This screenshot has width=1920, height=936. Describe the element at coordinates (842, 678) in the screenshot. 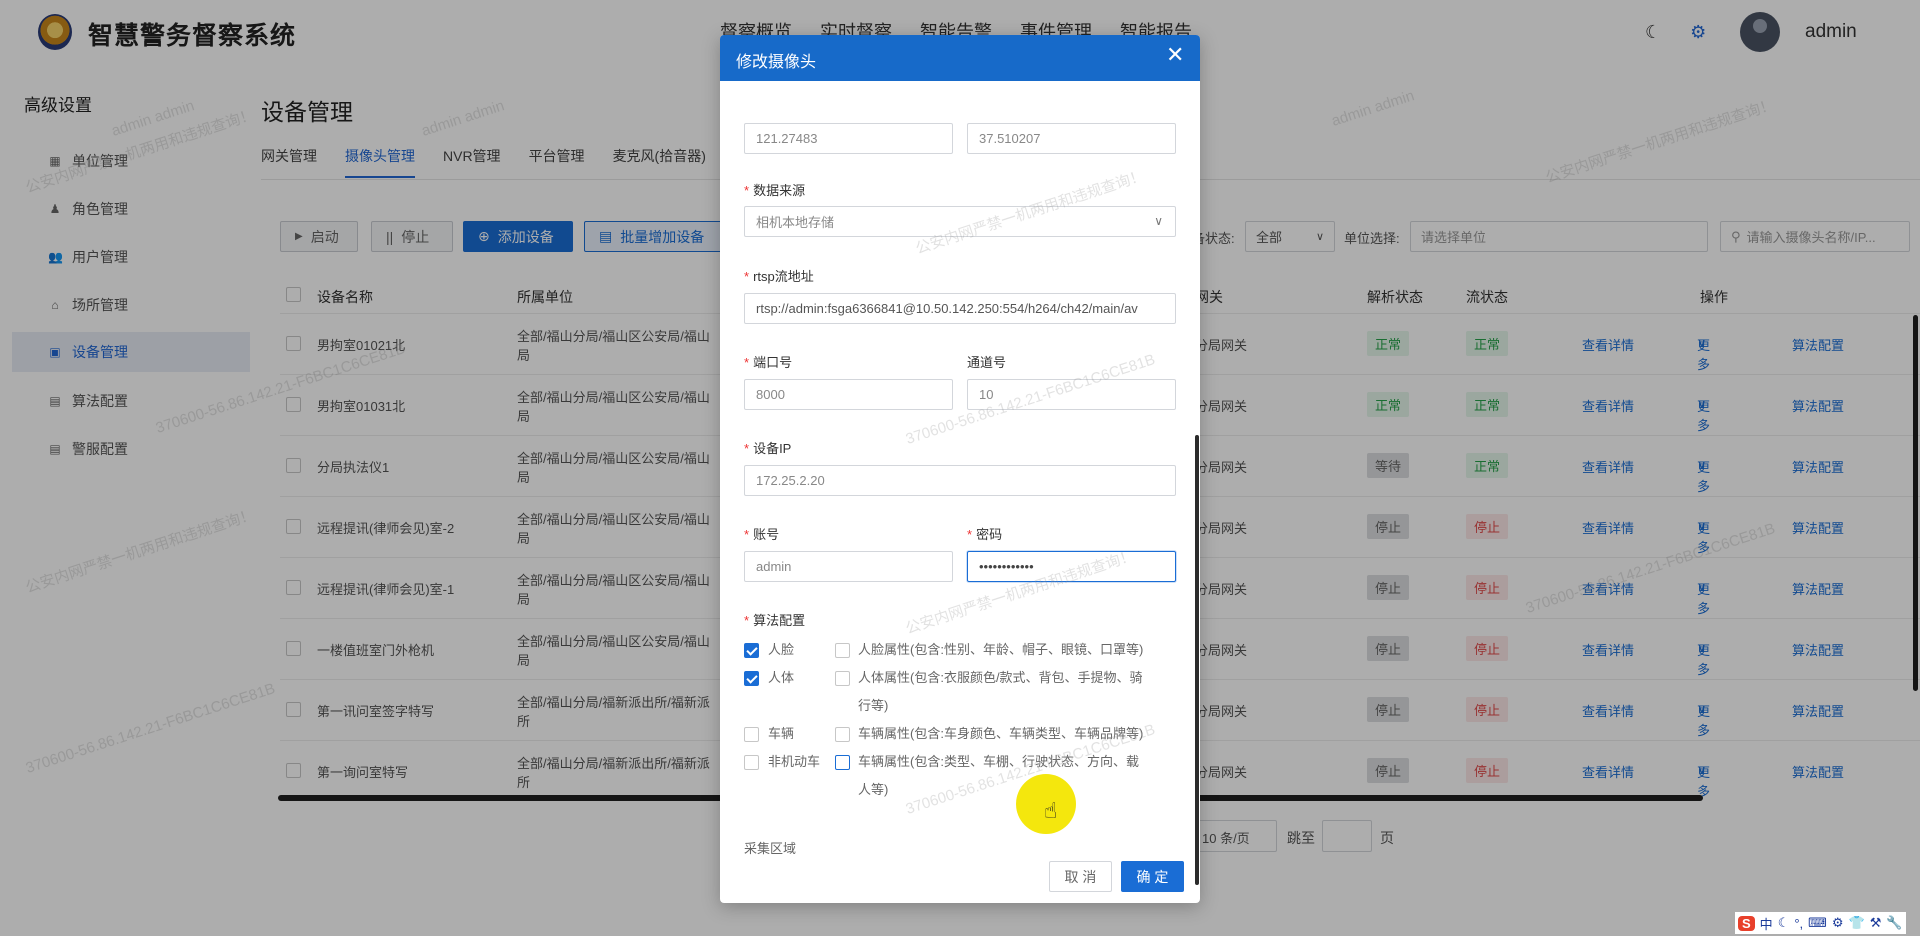

I see `body-attr-checkbox` at that location.